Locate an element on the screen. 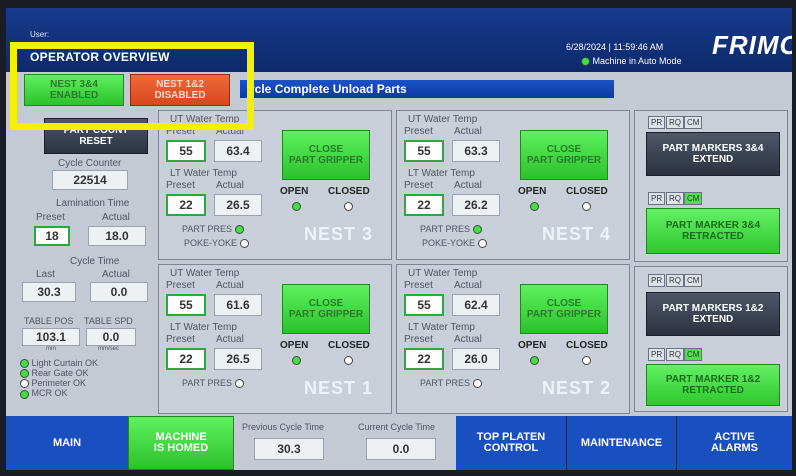 The height and width of the screenshot is (476, 796). cycle-counter-value: 22514 is located at coordinates (90, 180).